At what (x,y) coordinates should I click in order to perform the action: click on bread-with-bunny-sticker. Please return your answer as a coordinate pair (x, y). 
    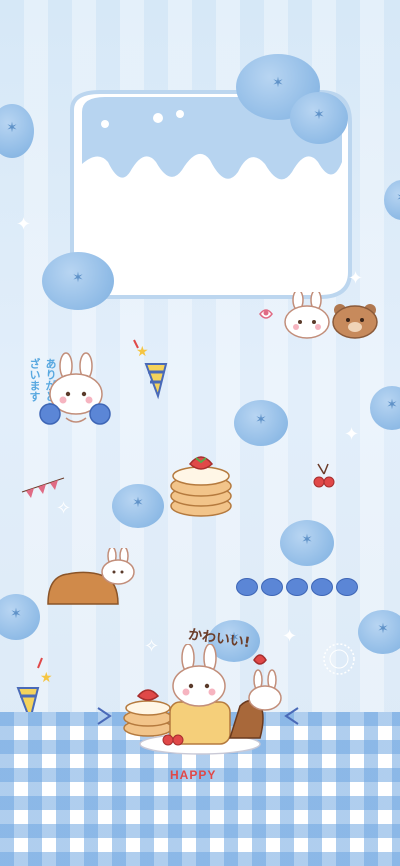
    Looking at the image, I should click on (91, 576).